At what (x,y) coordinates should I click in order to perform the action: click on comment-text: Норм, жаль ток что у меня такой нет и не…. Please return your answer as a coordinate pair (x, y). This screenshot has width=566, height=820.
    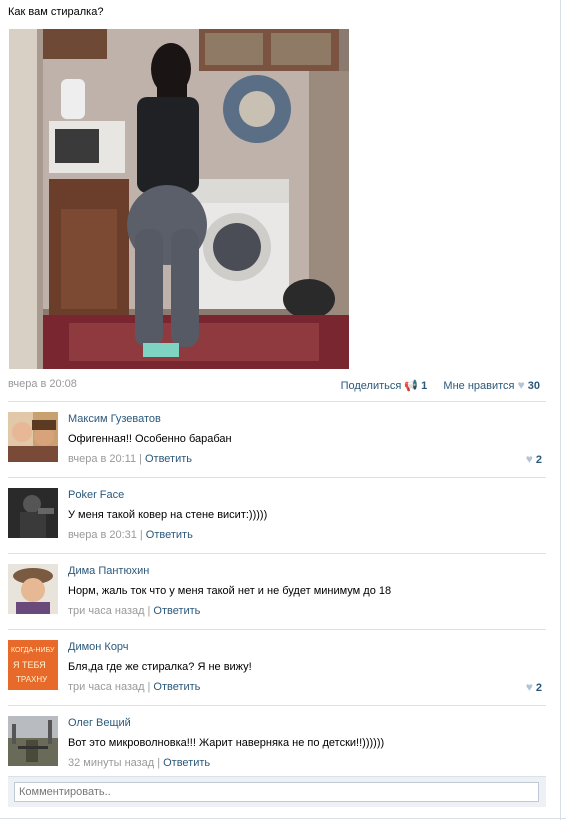
    Looking at the image, I should click on (230, 591).